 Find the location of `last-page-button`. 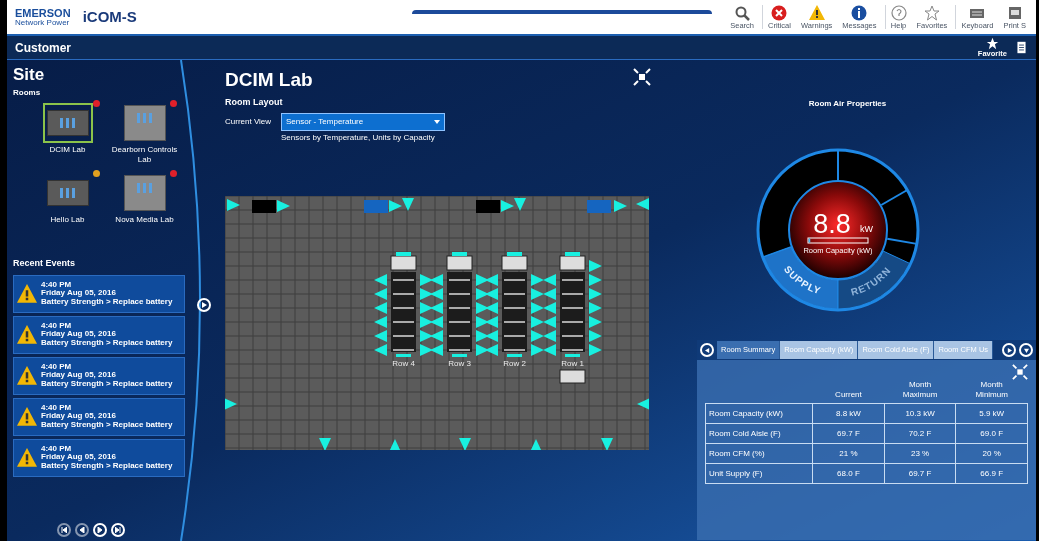

last-page-button is located at coordinates (118, 530).